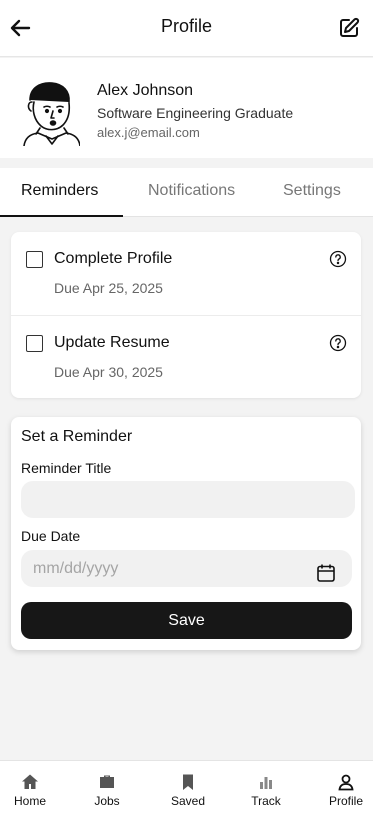 This screenshot has height=821, width=373. What do you see at coordinates (145, 90) in the screenshot?
I see `user-name: Alex Johnson` at bounding box center [145, 90].